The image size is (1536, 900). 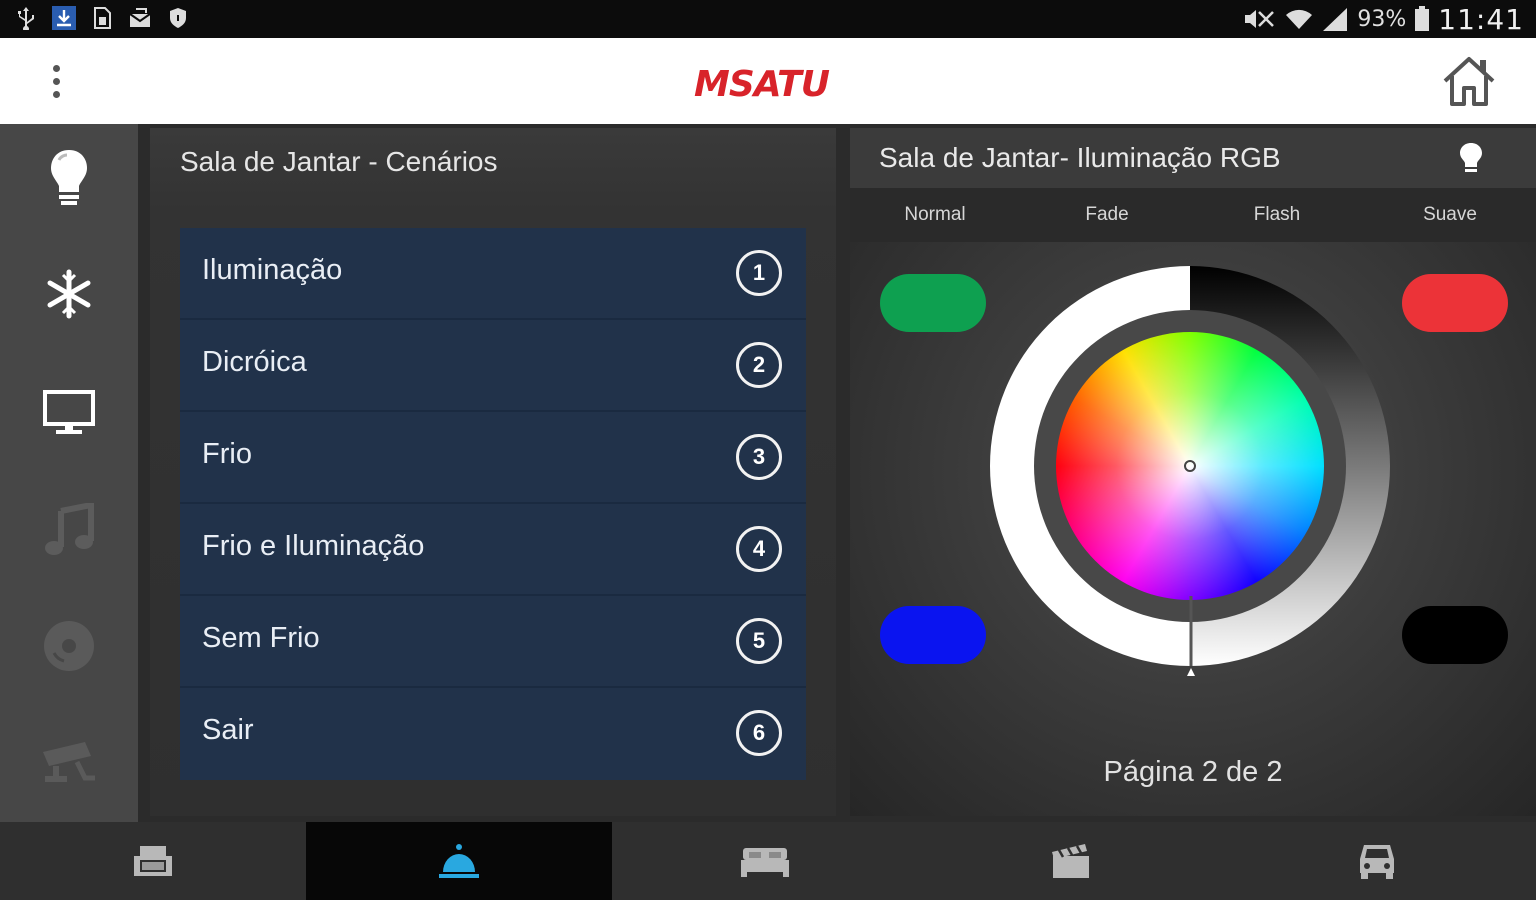 What do you see at coordinates (261, 638) in the screenshot?
I see `scene-label: Sem Frio` at bounding box center [261, 638].